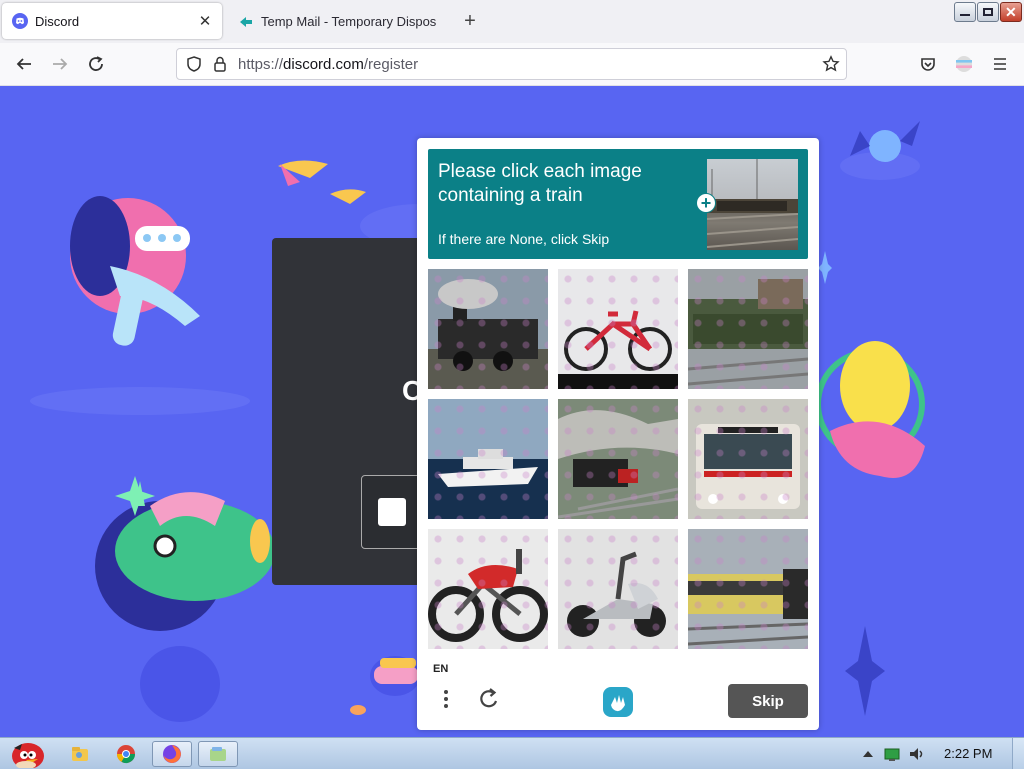 The width and height of the screenshot is (1024, 769). Describe the element at coordinates (348, 21) in the screenshot. I see `tab-title: Temp Mail - Temporary Disposable Email` at that location.